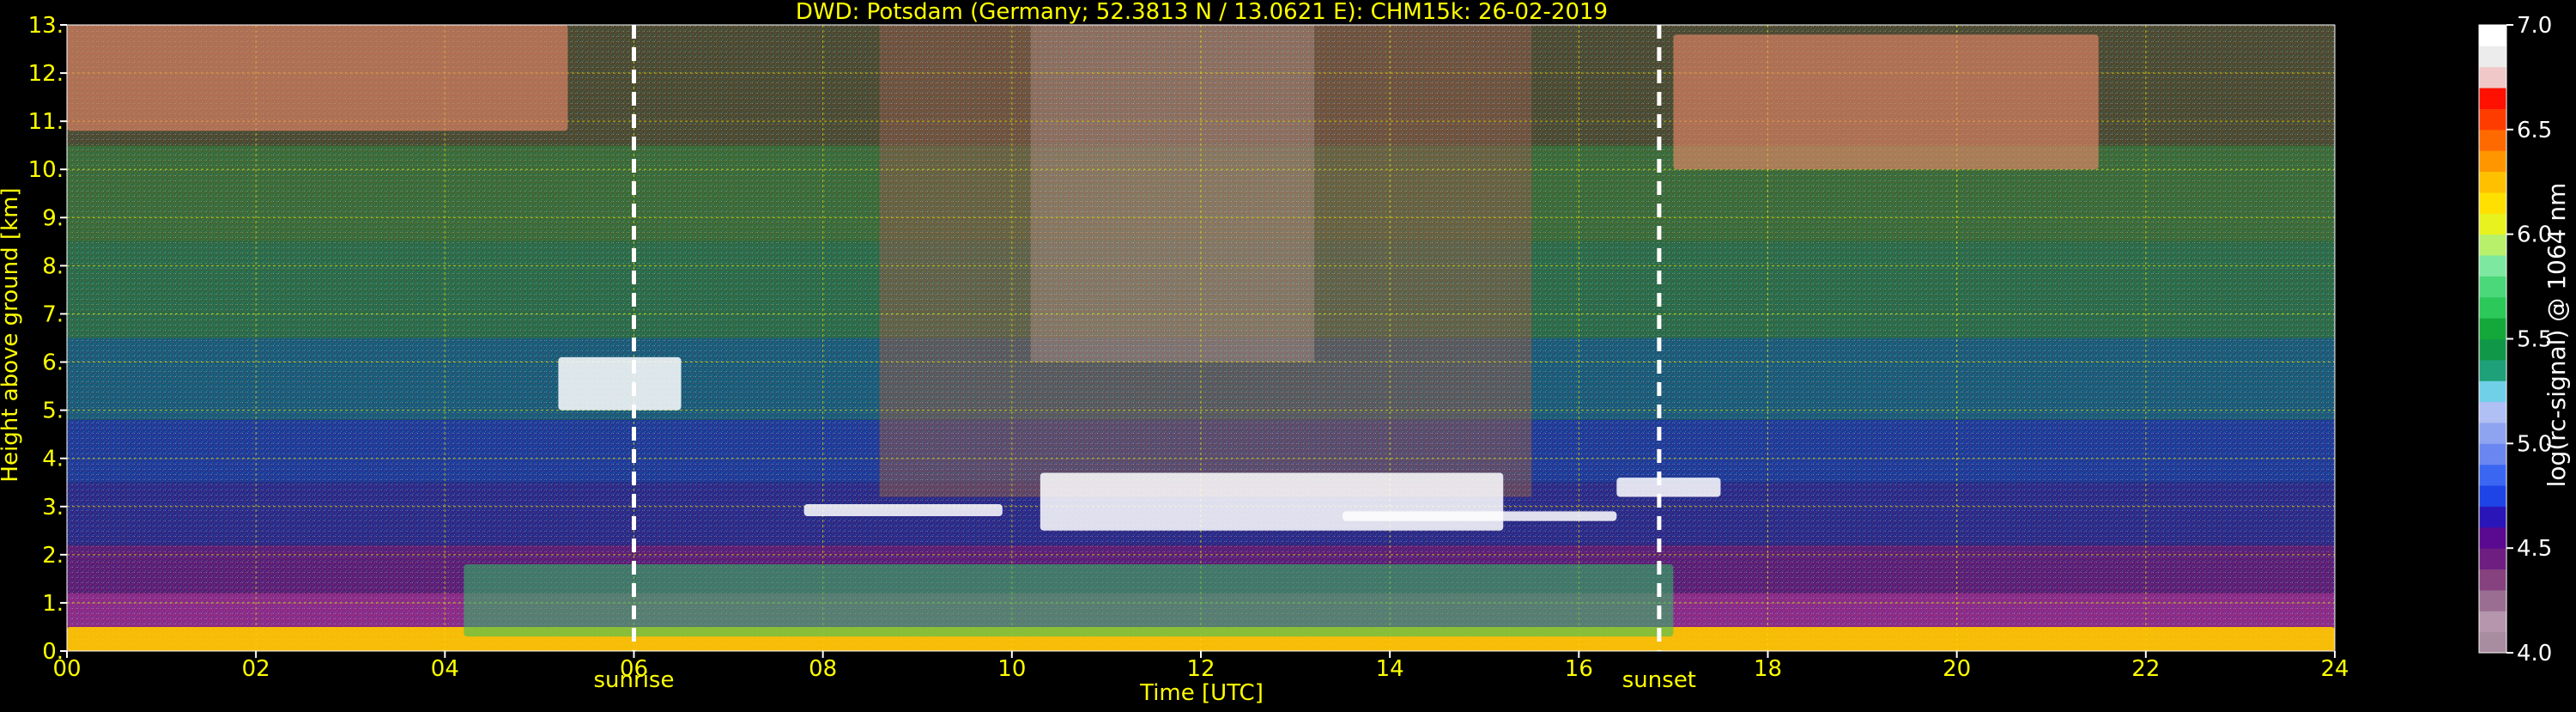  What do you see at coordinates (53, 266) in the screenshot?
I see `y-tick-label: 8.` at bounding box center [53, 266].